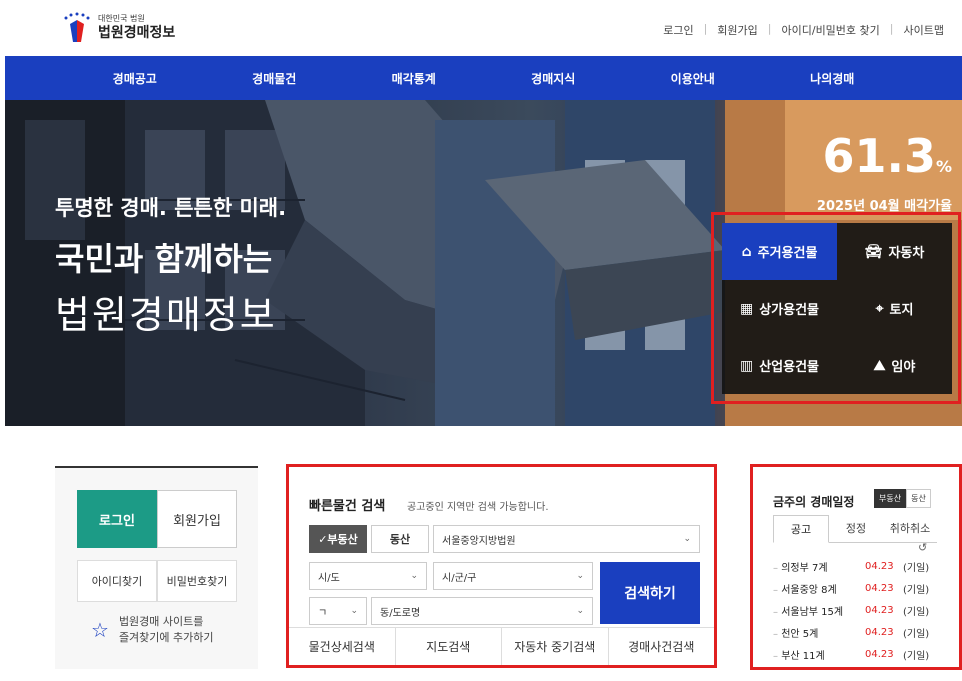 Image resolution: width=962 pixels, height=681 pixels. Describe the element at coordinates (737, 30) in the screenshot. I see `util-join-link: 회원가입` at that location.